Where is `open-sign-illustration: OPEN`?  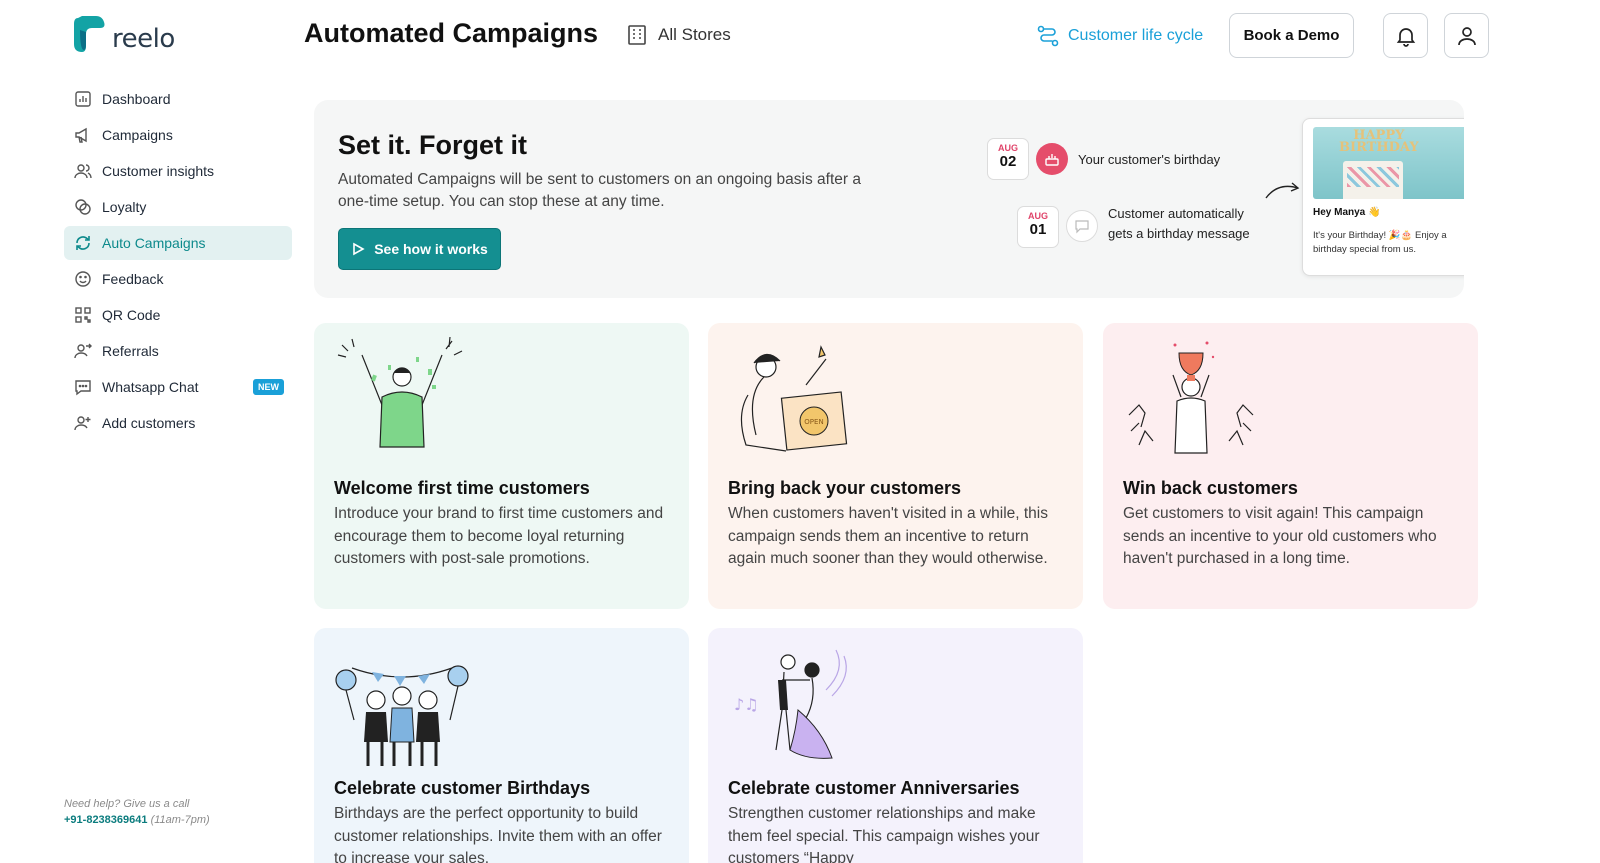
open-sign-illustration: OPEN is located at coordinates (794, 398).